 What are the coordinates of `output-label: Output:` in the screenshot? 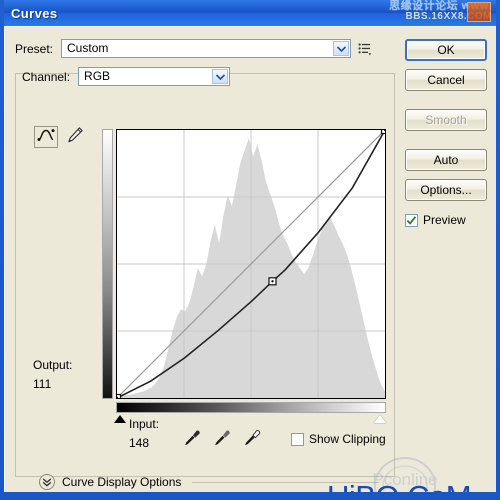 It's located at (53, 365).